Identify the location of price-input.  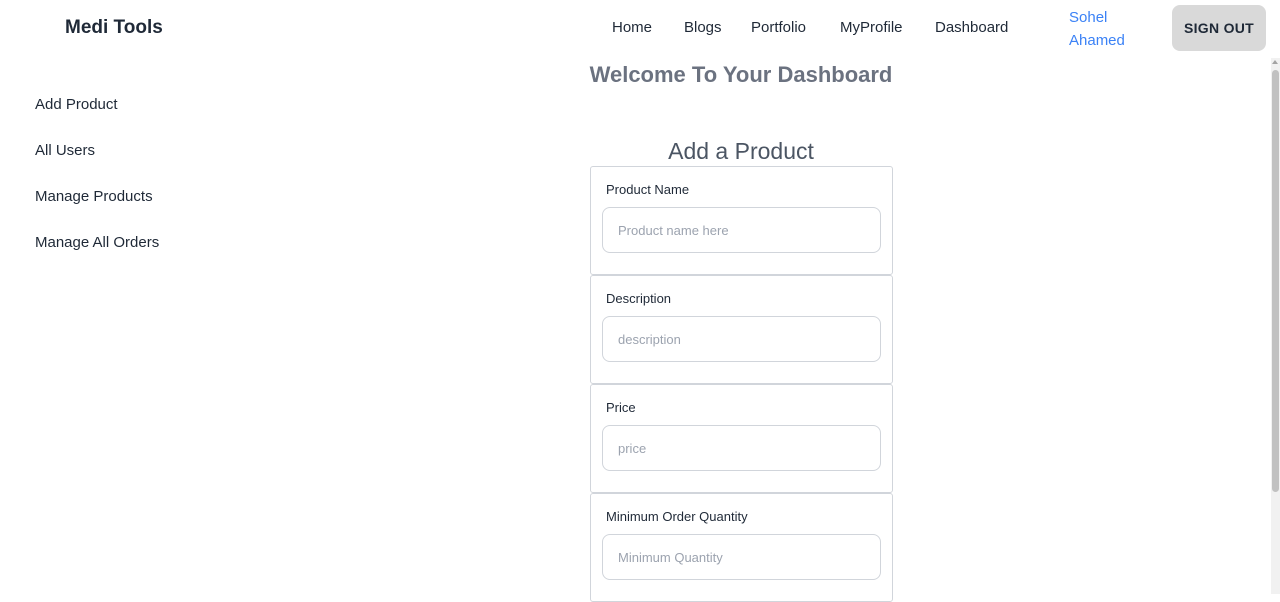
(741, 448).